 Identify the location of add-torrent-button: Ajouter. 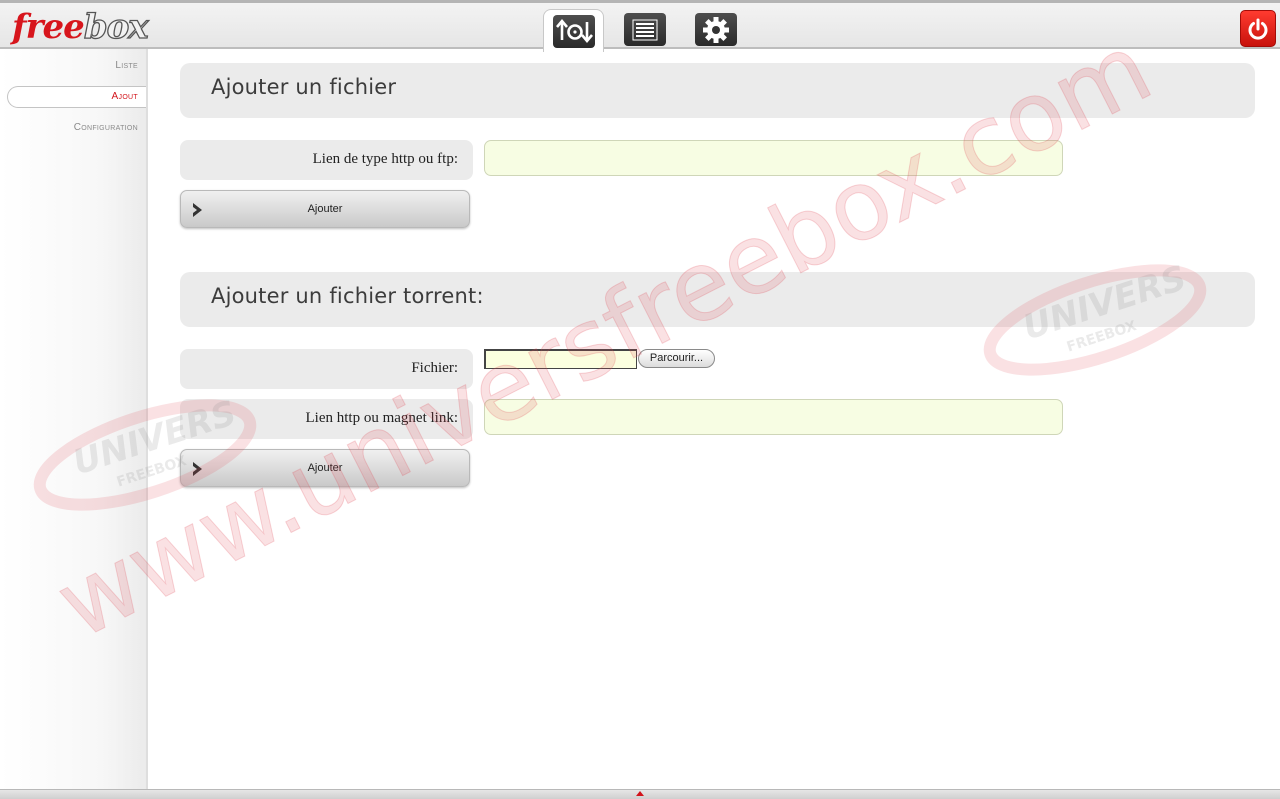
(325, 468).